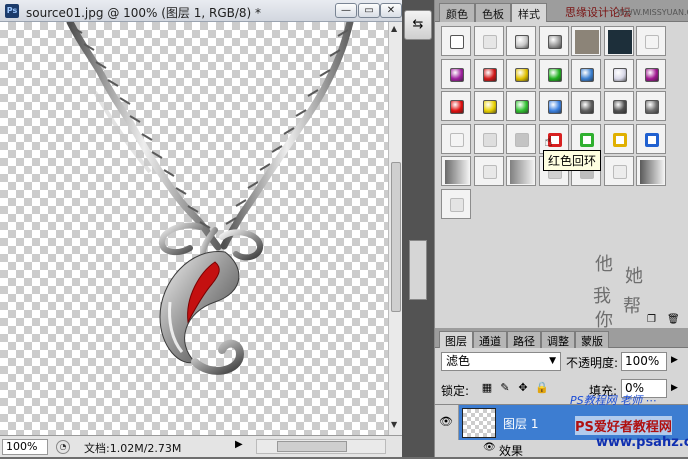 This screenshot has width=688, height=459. Describe the element at coordinates (418, 270) in the screenshot. I see `dock-collapse-handle` at that location.